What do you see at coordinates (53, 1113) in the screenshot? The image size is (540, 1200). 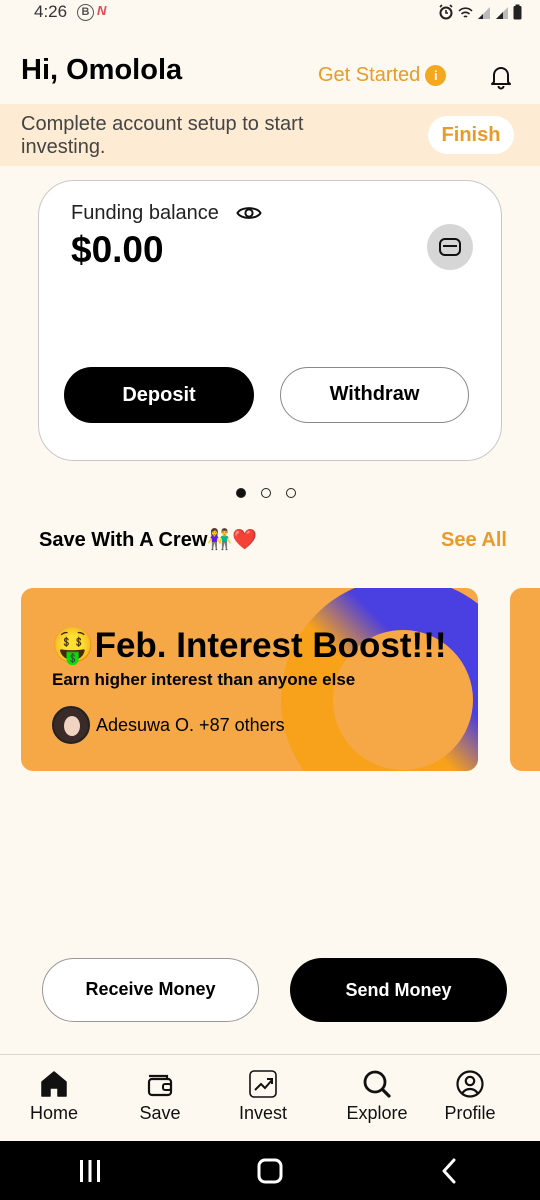 I see `nav-label-home: Home` at bounding box center [53, 1113].